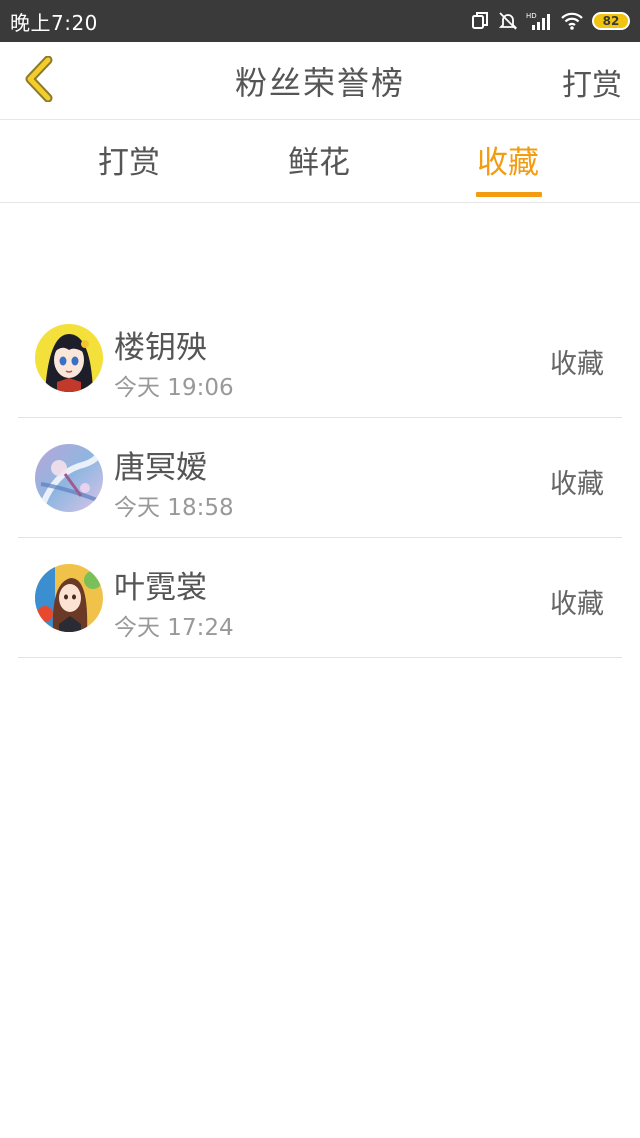 This screenshot has height=1138, width=640. What do you see at coordinates (160, 348) in the screenshot?
I see `user-name: 楼钥殃` at bounding box center [160, 348].